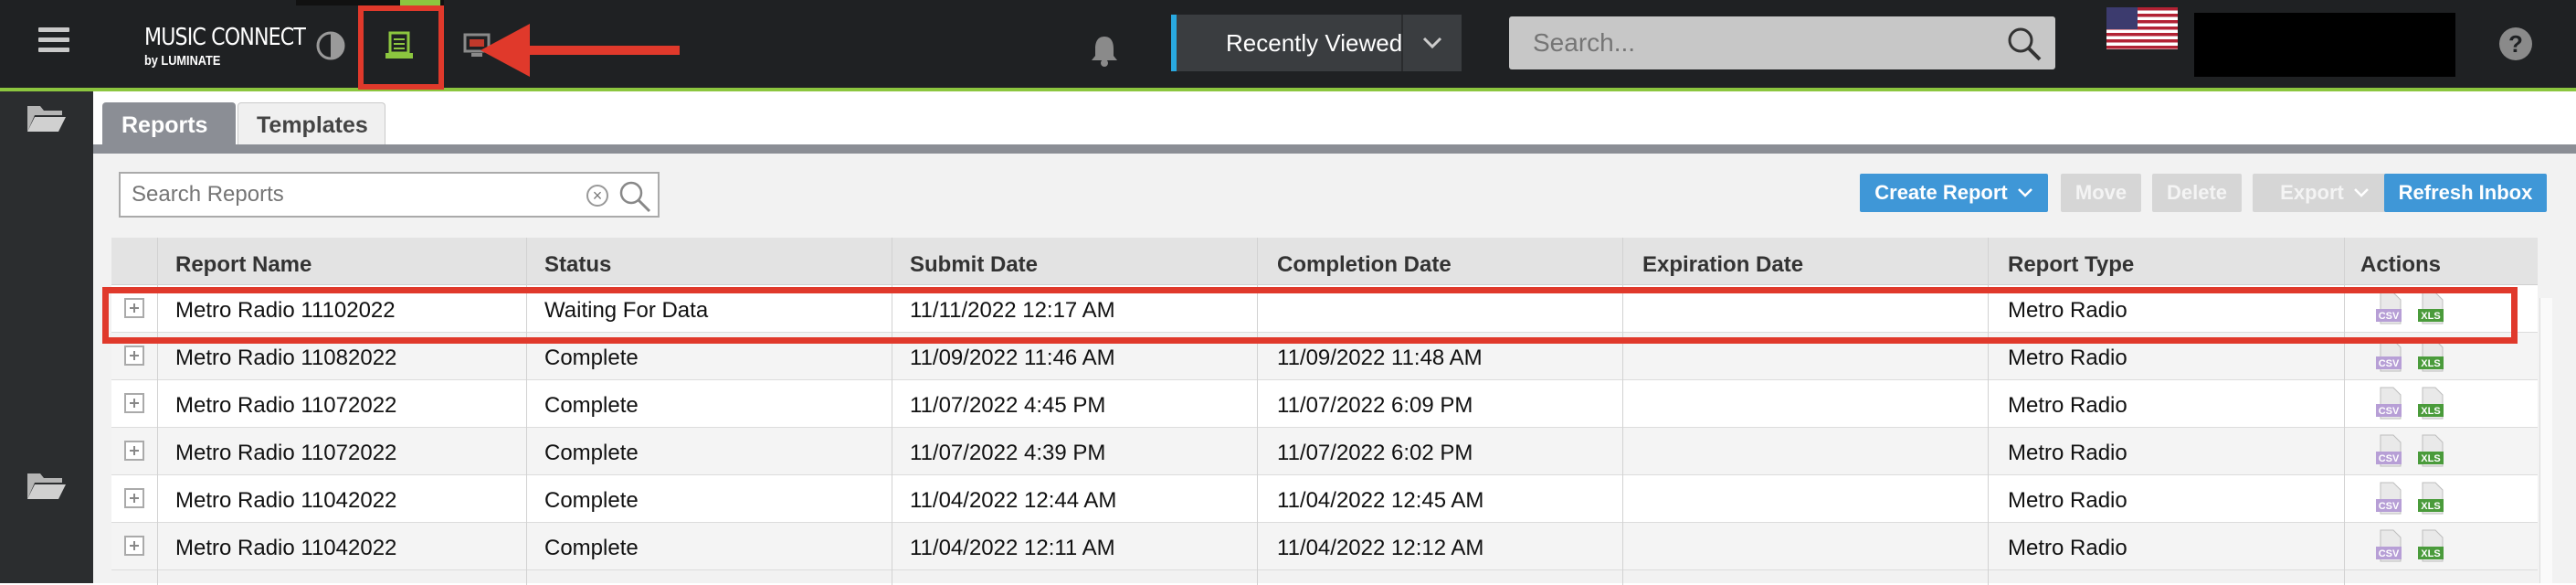 The height and width of the screenshot is (585, 2576). What do you see at coordinates (1014, 501) in the screenshot?
I see `cell-submit: 11/04/2022 12:44 AM` at bounding box center [1014, 501].